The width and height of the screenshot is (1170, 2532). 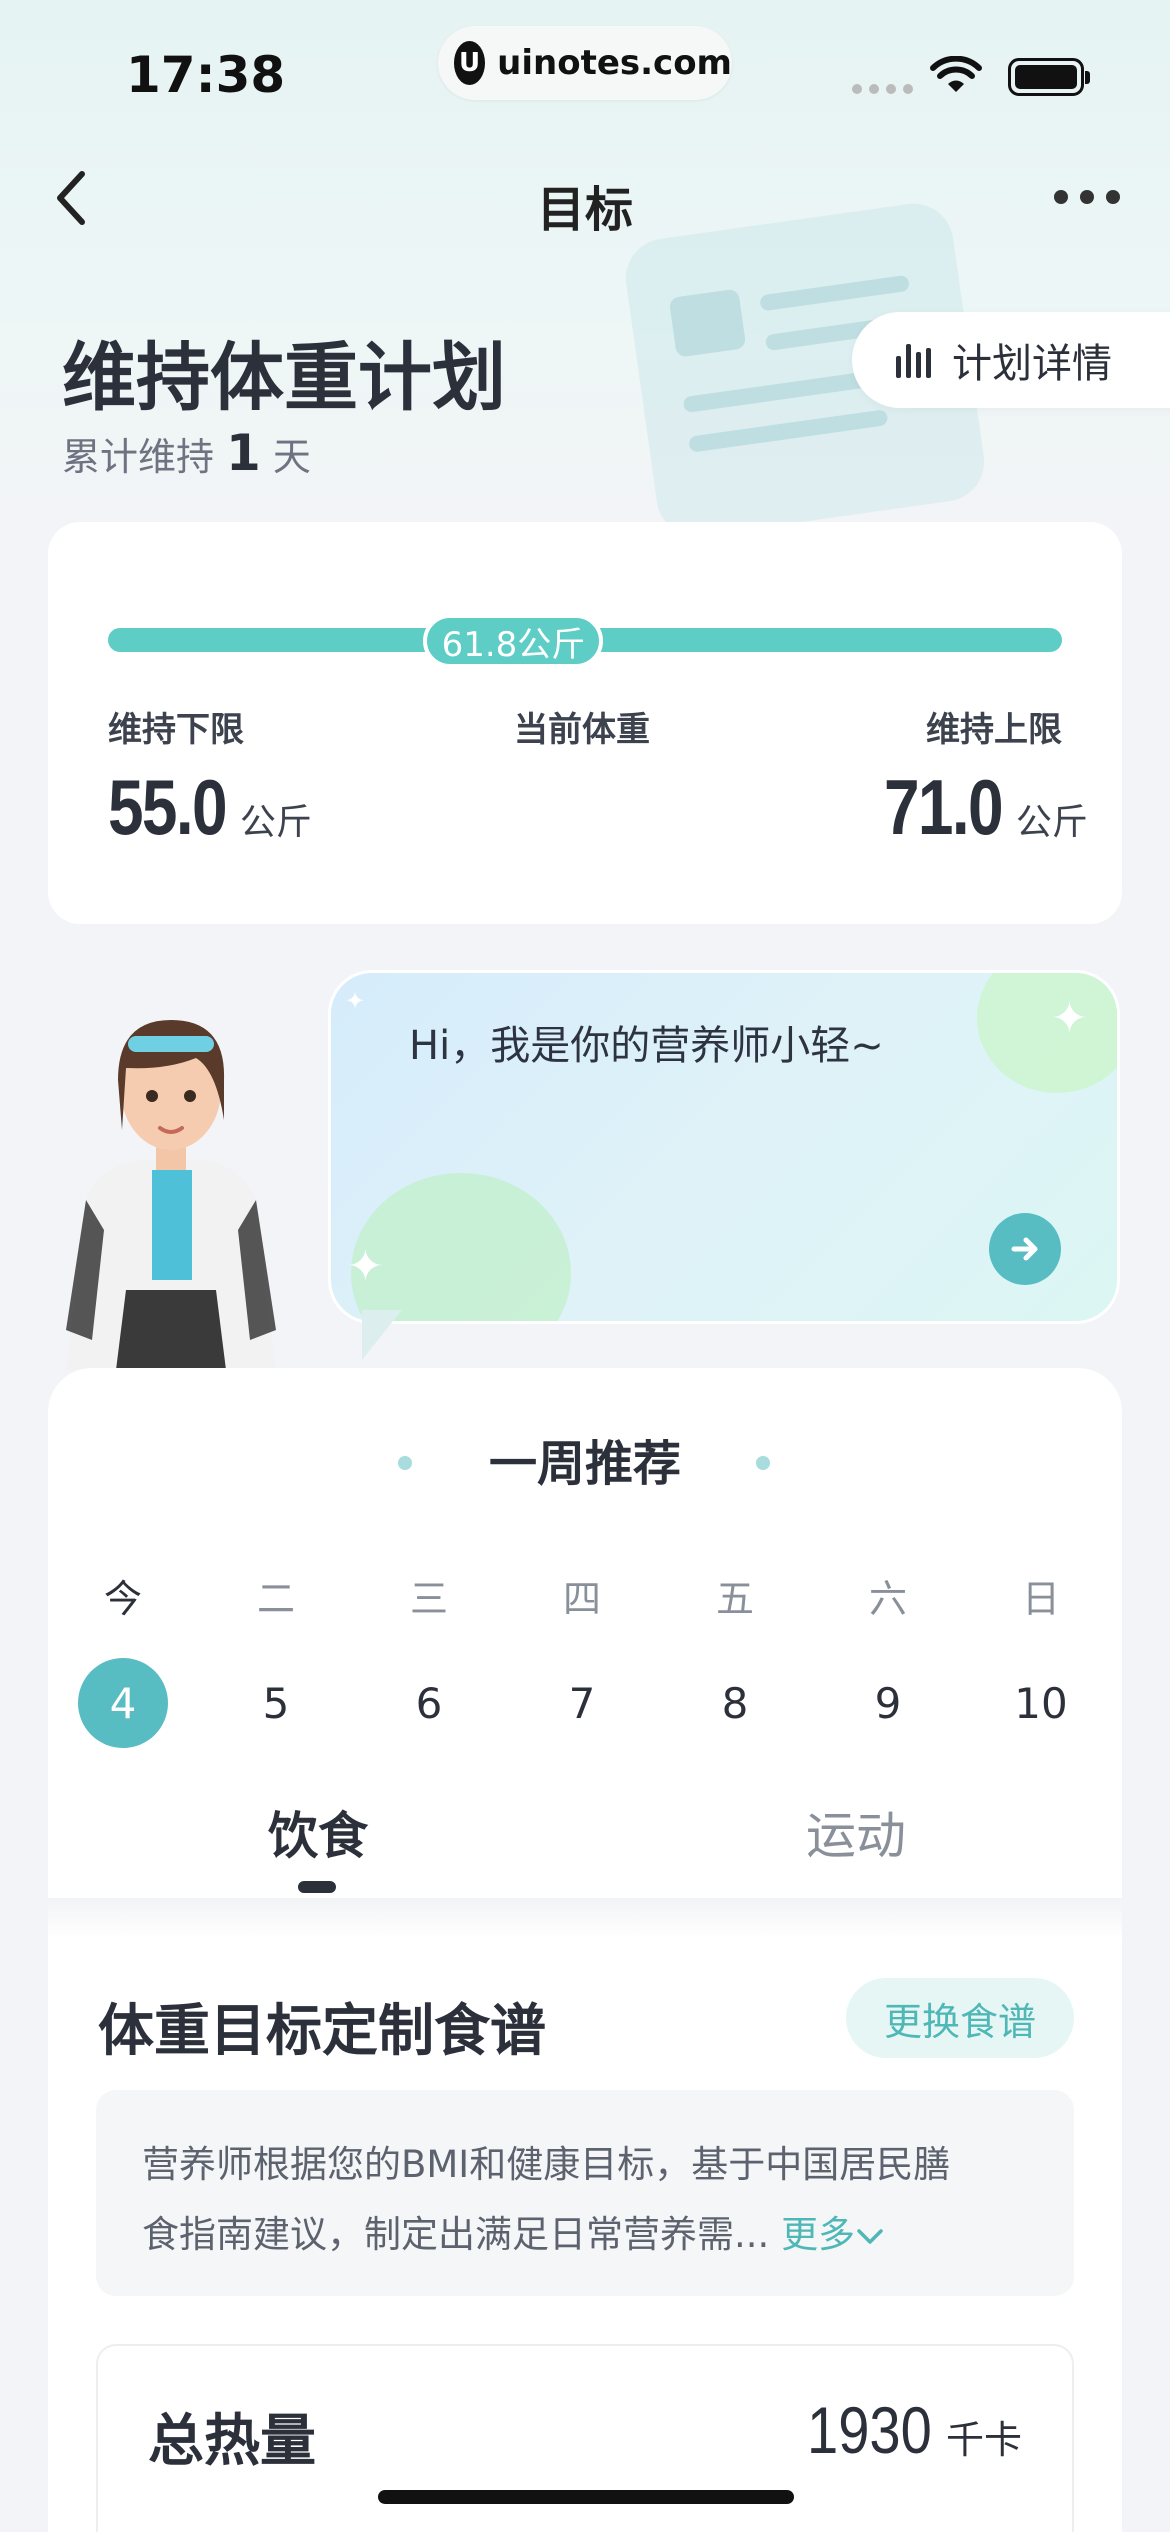 What do you see at coordinates (176, 730) in the screenshot?
I see `lower-limit-label: 维持下限` at bounding box center [176, 730].